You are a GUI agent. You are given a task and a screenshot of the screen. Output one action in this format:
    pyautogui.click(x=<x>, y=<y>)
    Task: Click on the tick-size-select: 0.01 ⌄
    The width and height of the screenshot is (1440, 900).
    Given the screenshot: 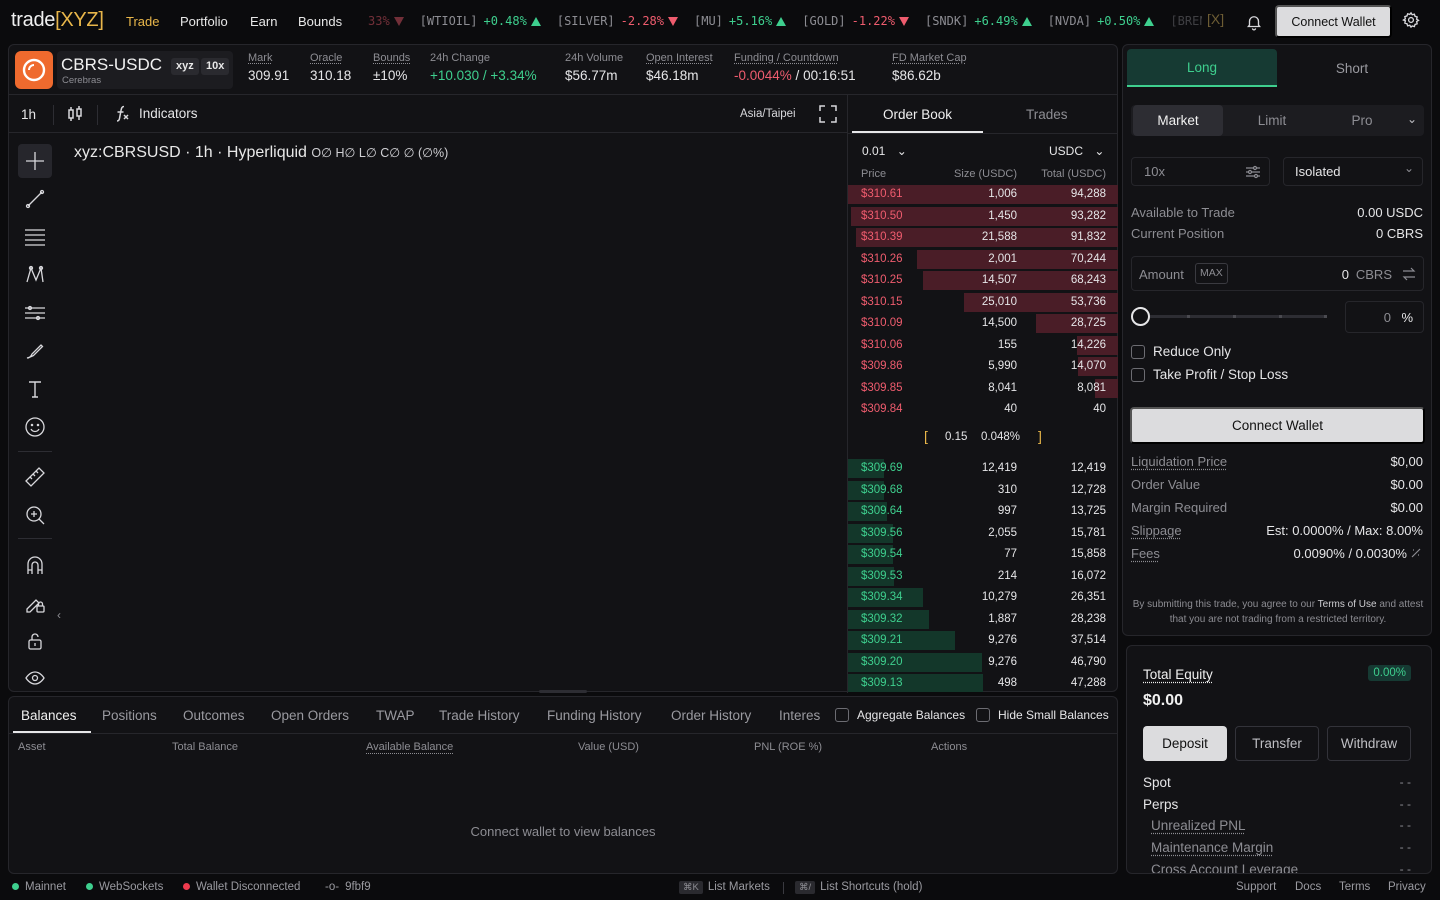 What is the action you would take?
    pyautogui.click(x=884, y=151)
    